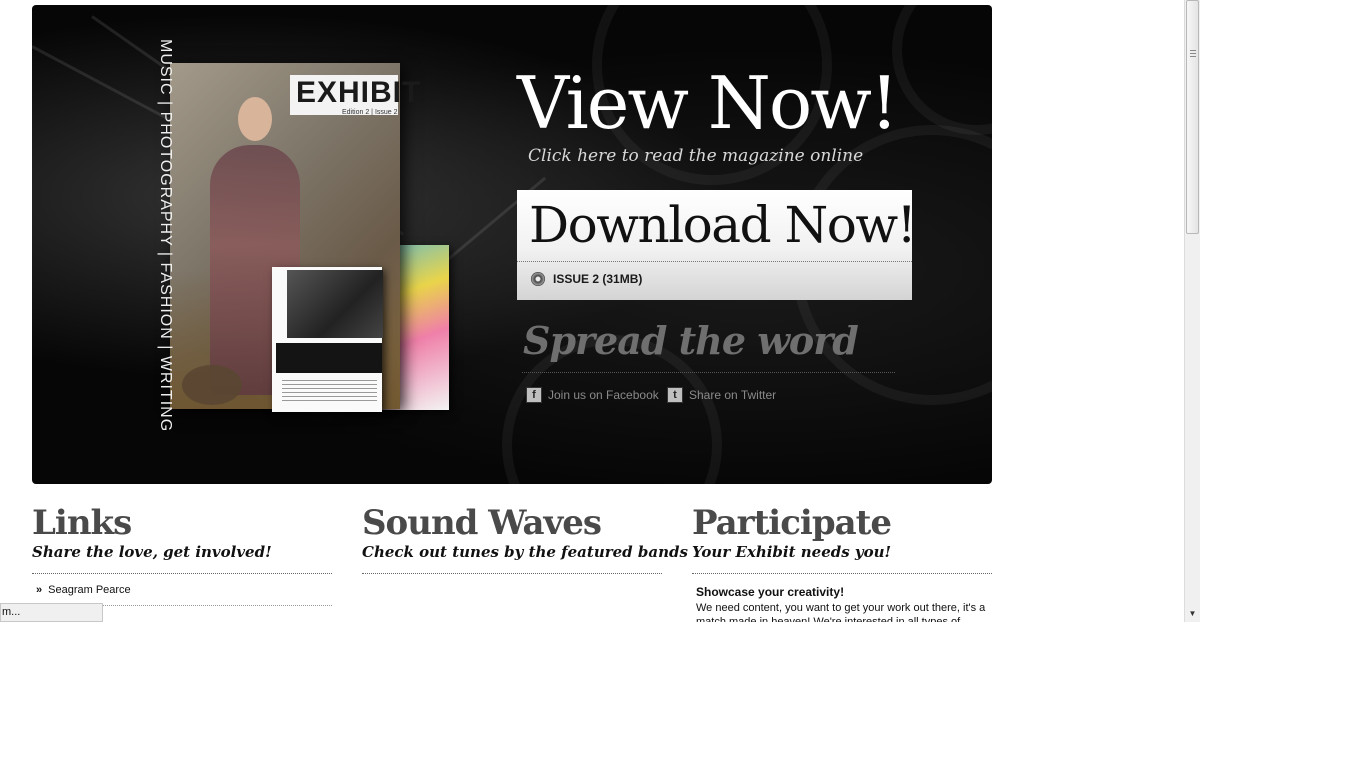 The height and width of the screenshot is (768, 1360). Describe the element at coordinates (182, 590) in the screenshot. I see `list-item: » Seagram Pearce` at that location.